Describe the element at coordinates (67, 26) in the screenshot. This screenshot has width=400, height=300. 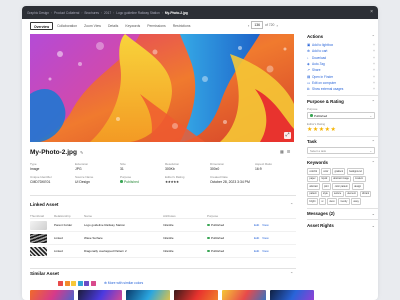
I see `tab-collaboration: Collaboration` at that location.